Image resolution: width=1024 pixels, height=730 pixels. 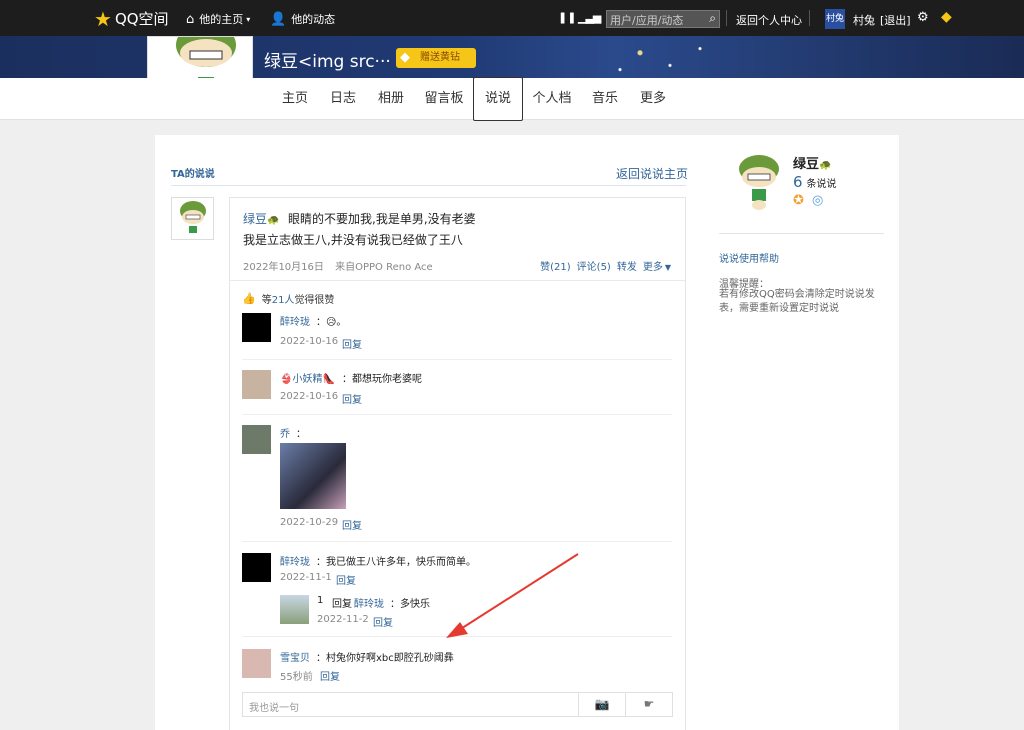 What do you see at coordinates (266, 300) in the screenshot?
I see `likes-prefix: 等` at bounding box center [266, 300].